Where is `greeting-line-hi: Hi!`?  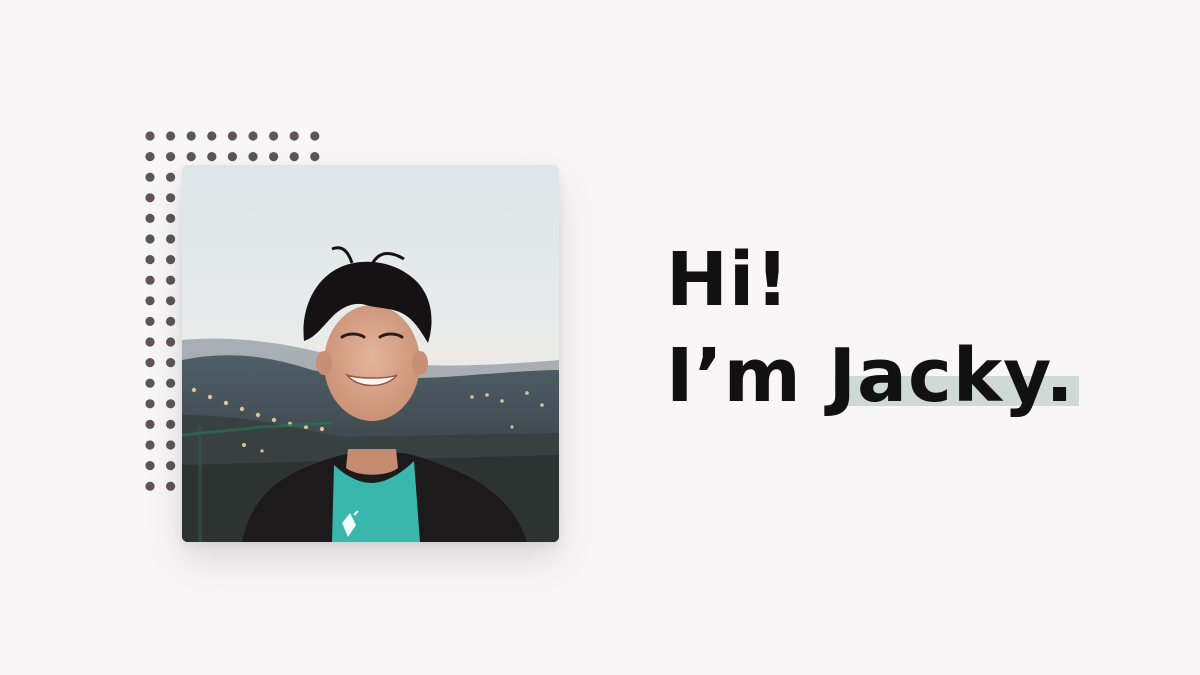
greeting-line-hi: Hi! is located at coordinates (728, 280).